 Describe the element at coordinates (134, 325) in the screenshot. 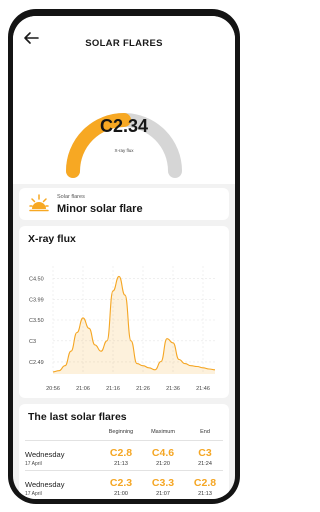

I see `flux-area` at that location.